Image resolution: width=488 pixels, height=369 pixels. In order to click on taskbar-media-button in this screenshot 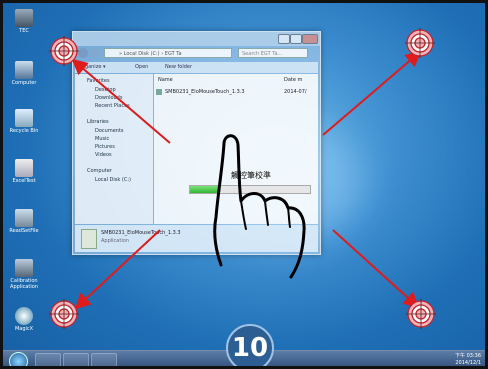, I will do `click(104, 359)`.